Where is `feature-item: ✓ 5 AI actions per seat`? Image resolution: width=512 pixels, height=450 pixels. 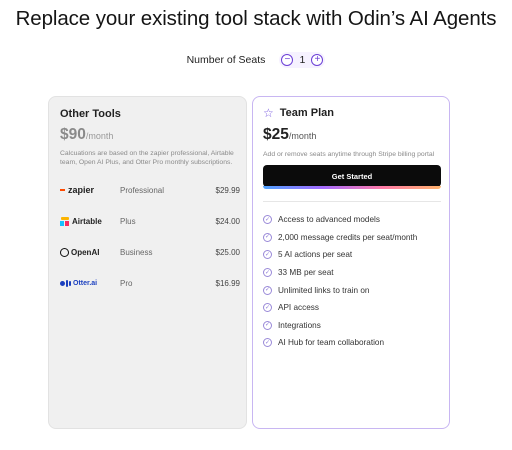 feature-item: ✓ 5 AI actions per seat is located at coordinates (353, 255).